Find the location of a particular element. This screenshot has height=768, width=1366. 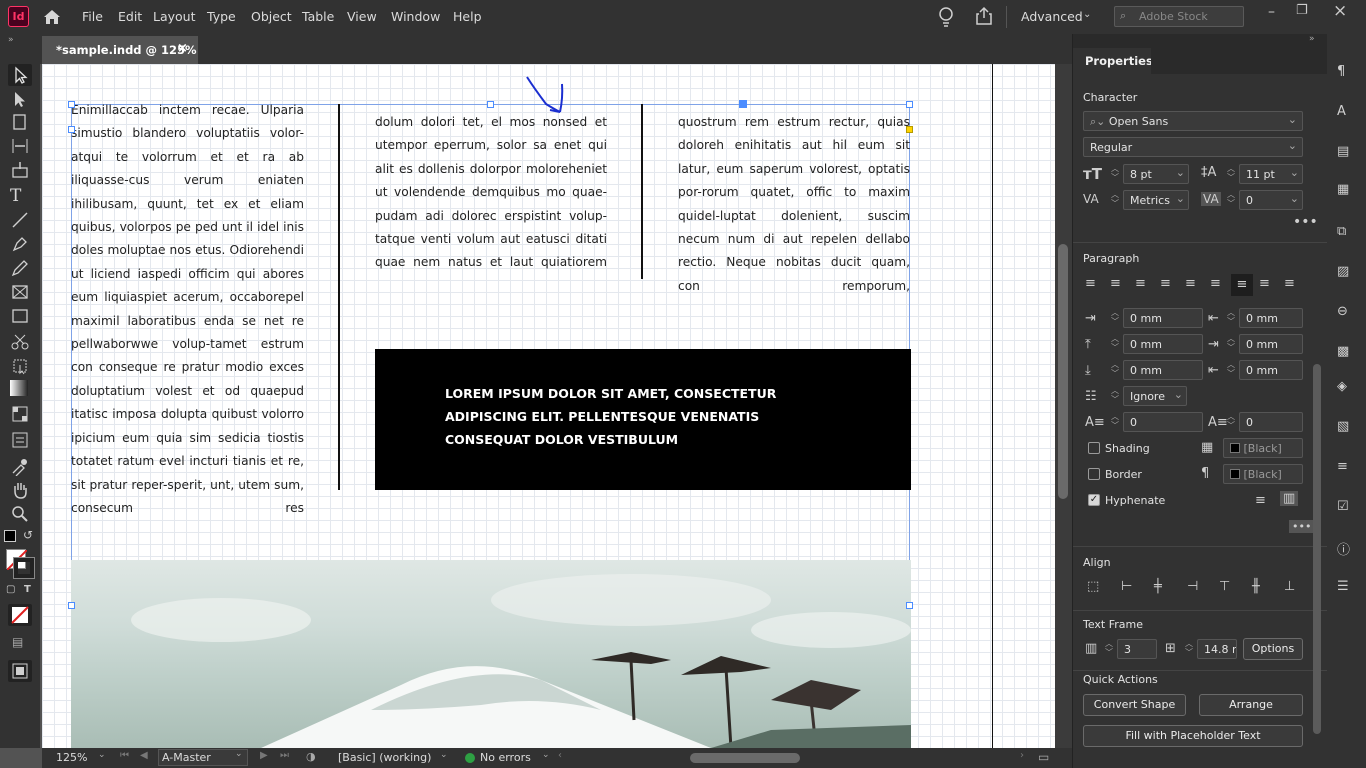

justify-all-icon: ≡ is located at coordinates (1242, 285).